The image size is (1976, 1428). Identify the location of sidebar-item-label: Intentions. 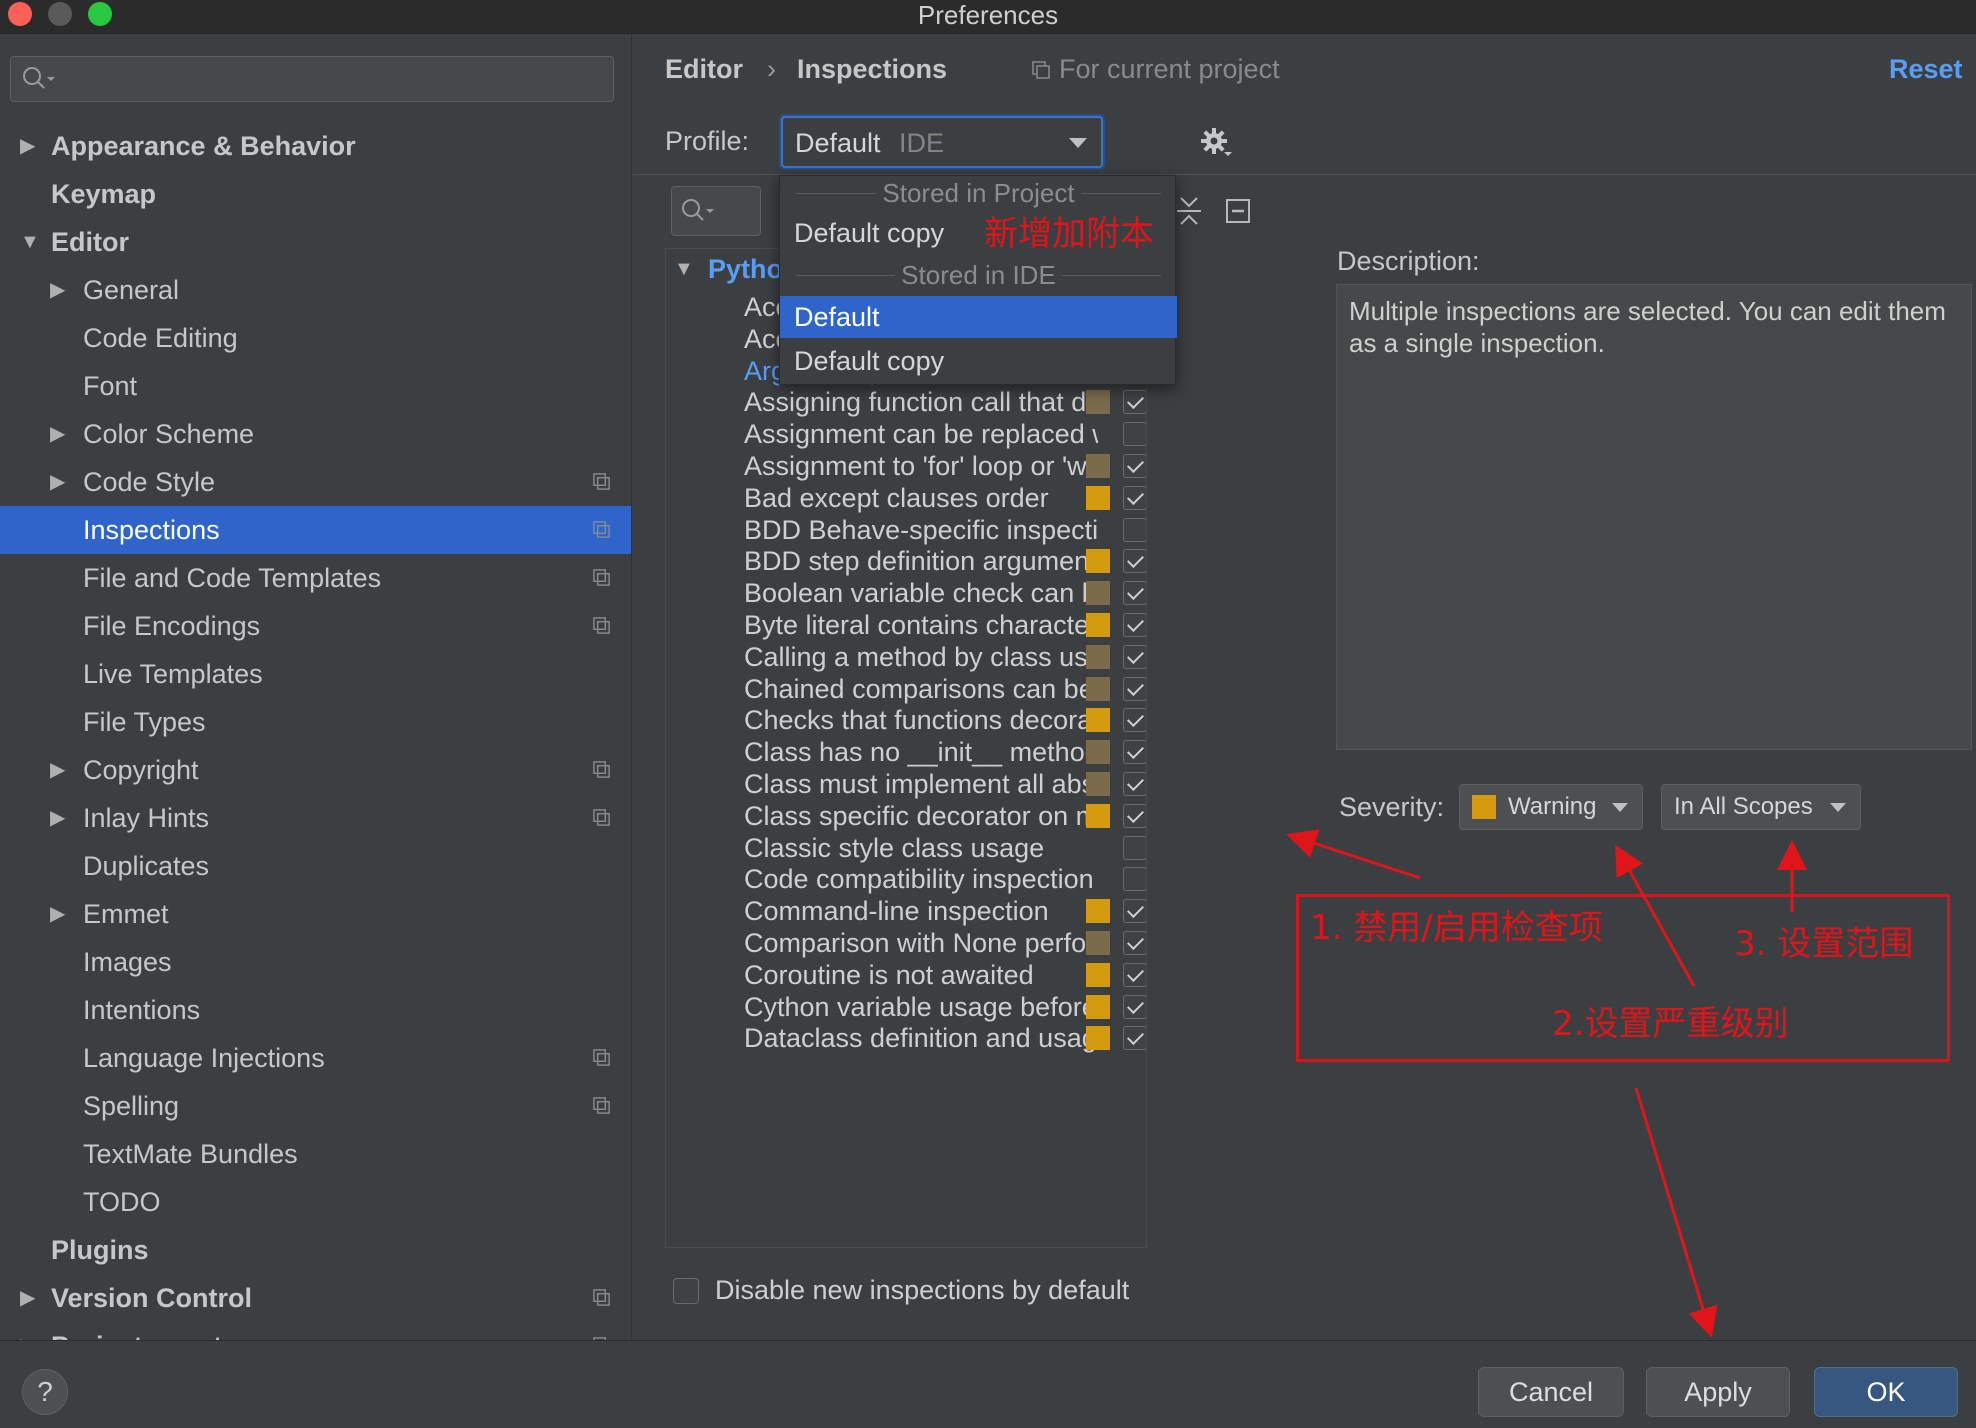
(142, 1010).